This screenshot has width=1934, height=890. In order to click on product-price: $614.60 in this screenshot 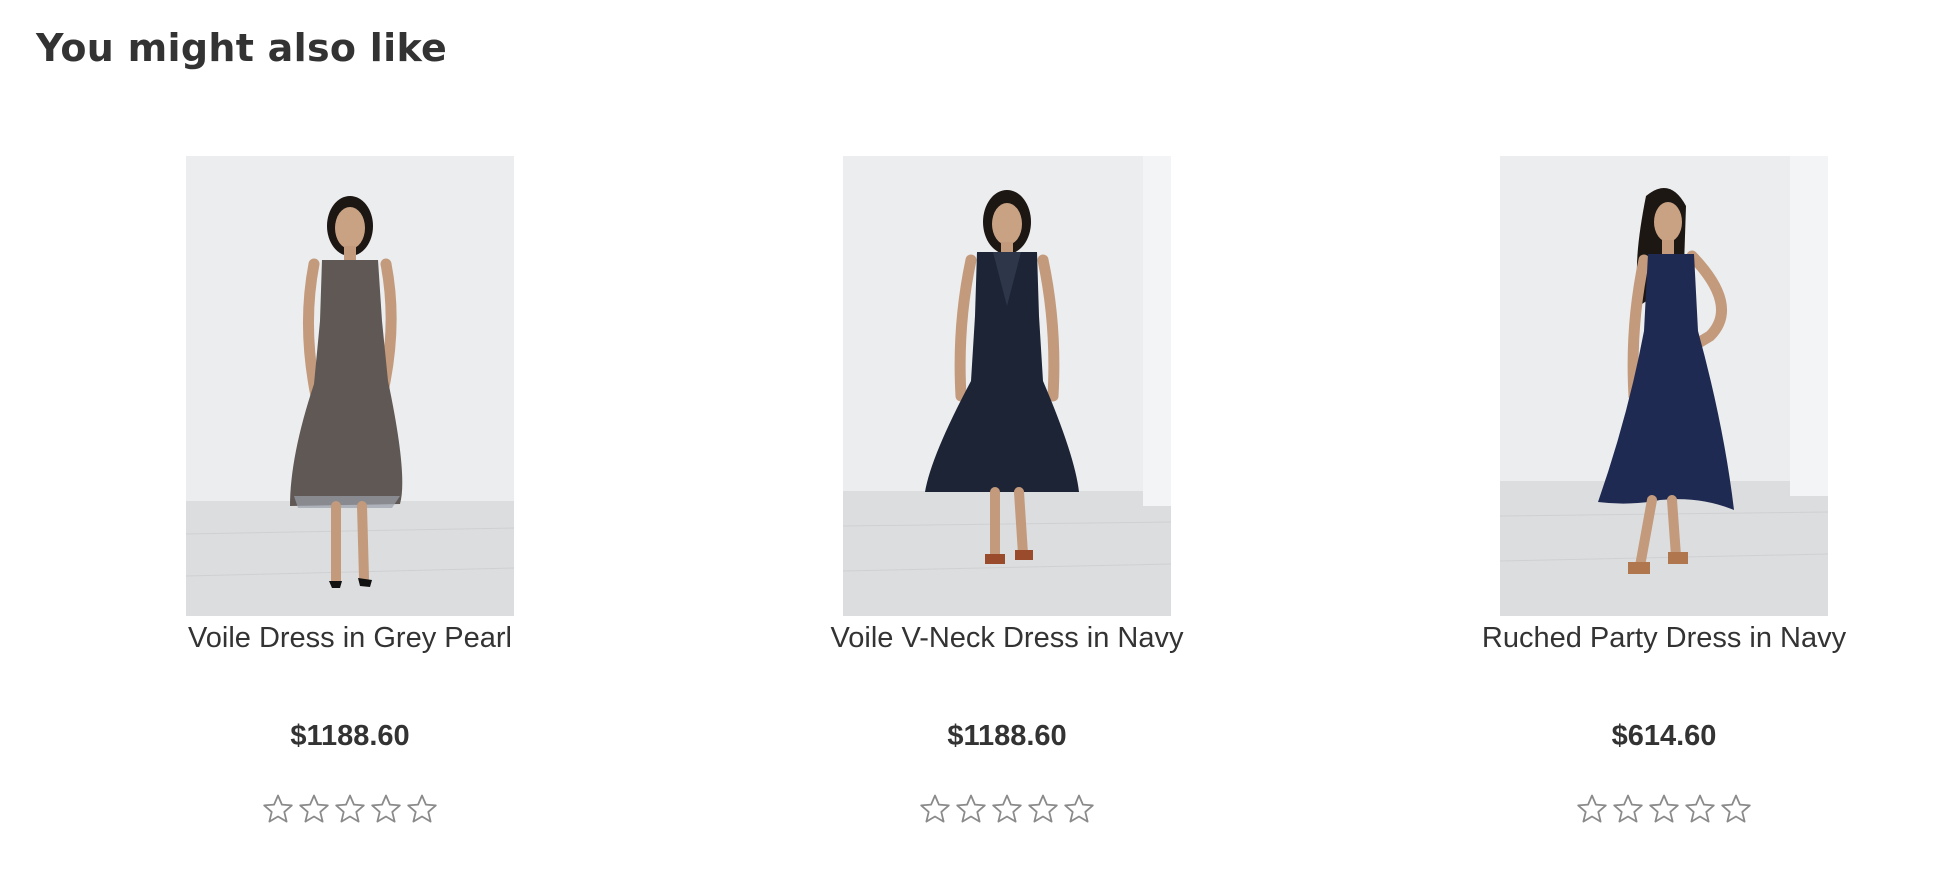, I will do `click(1664, 736)`.